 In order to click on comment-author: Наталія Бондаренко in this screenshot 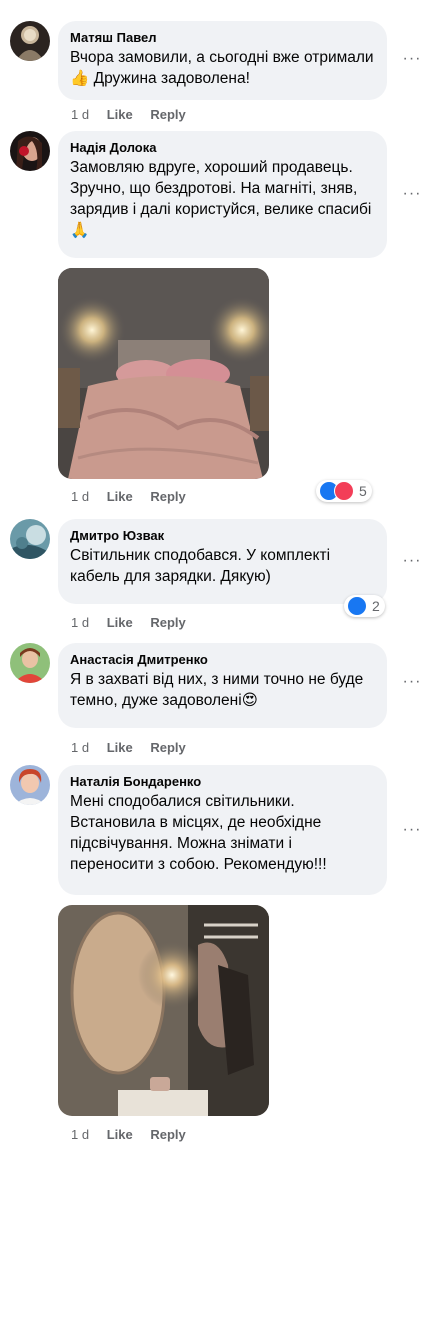, I will do `click(222, 781)`.